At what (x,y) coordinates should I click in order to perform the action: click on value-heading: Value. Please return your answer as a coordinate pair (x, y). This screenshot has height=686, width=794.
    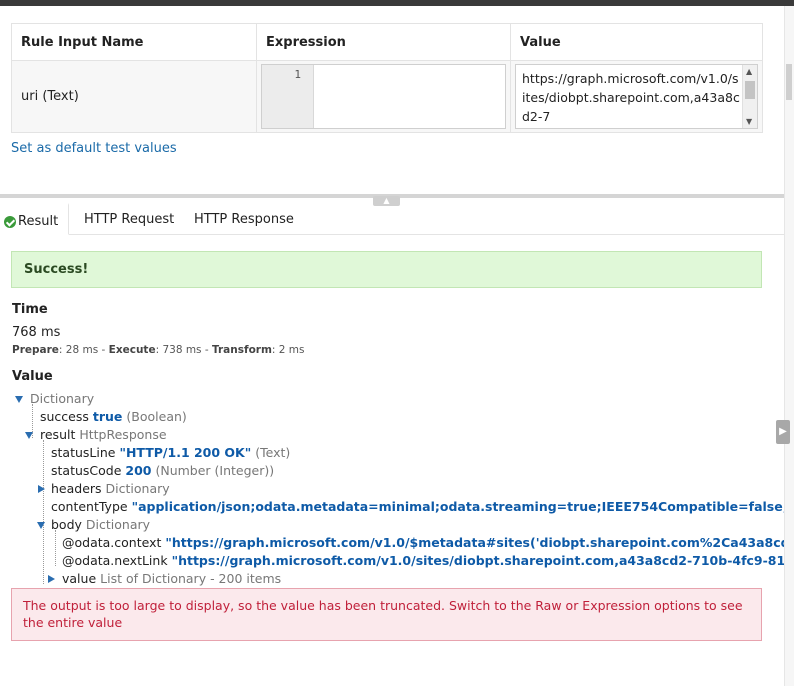
    Looking at the image, I should click on (32, 376).